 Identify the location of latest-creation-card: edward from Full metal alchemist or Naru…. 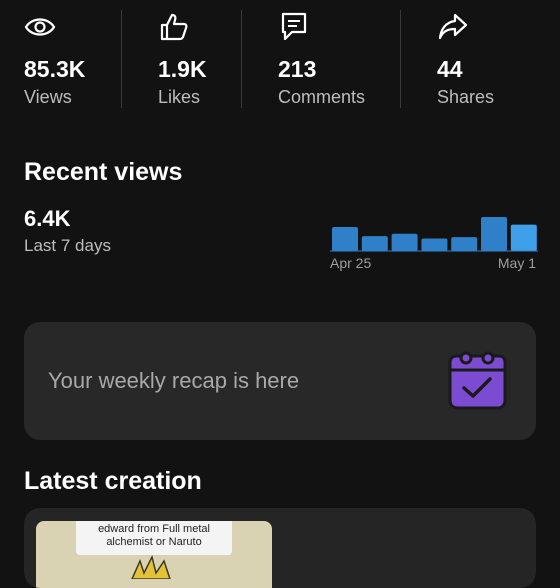
(280, 548).